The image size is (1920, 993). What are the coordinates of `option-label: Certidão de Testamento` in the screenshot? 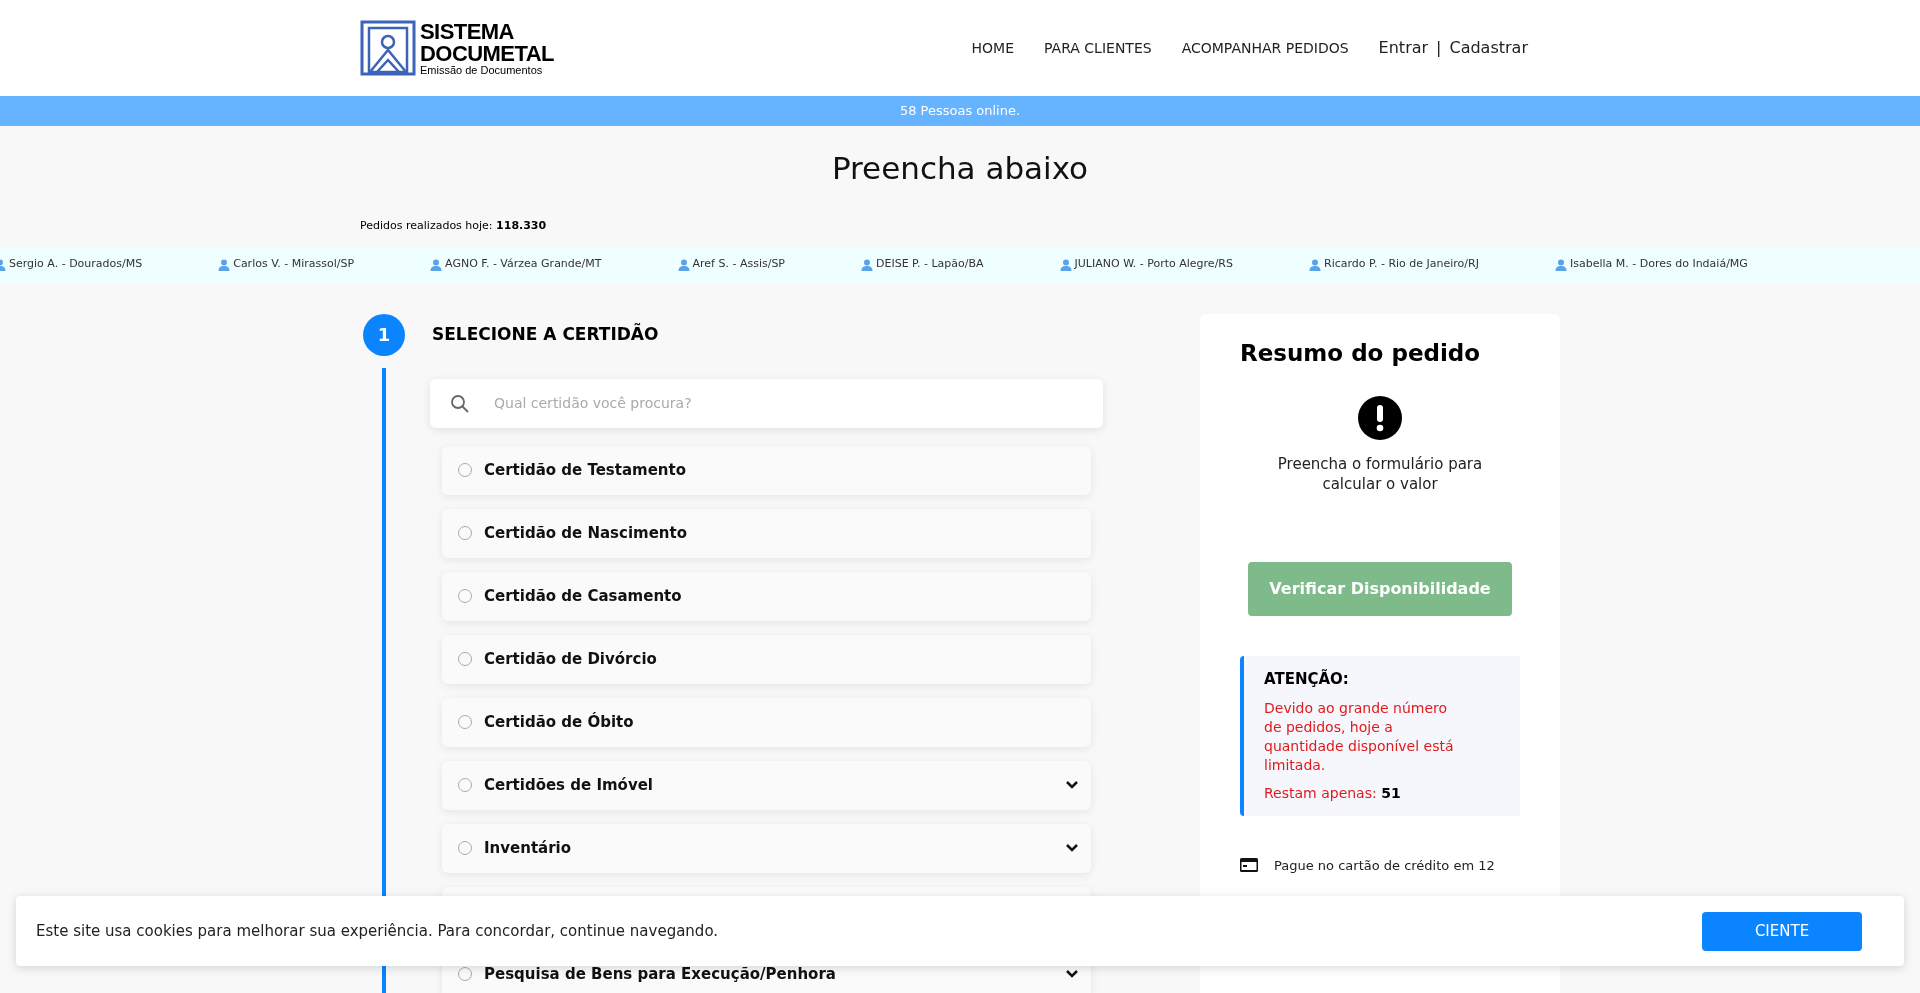 It's located at (585, 470).